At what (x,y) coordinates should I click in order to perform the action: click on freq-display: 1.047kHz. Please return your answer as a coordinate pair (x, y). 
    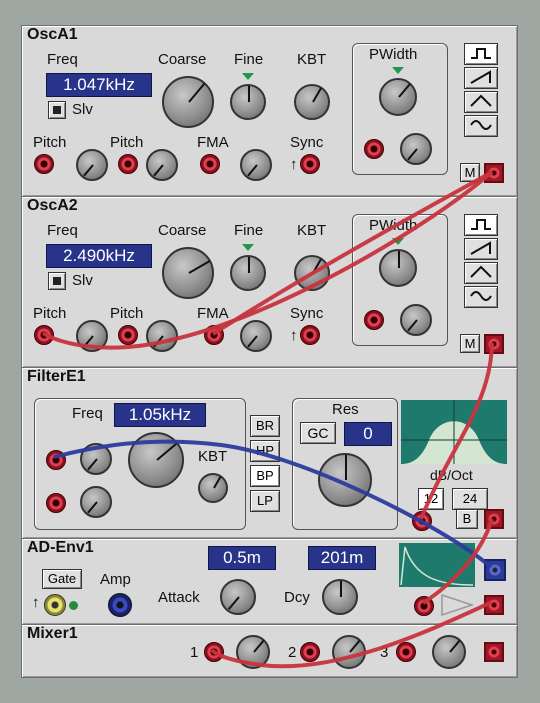
    Looking at the image, I should click on (99, 85).